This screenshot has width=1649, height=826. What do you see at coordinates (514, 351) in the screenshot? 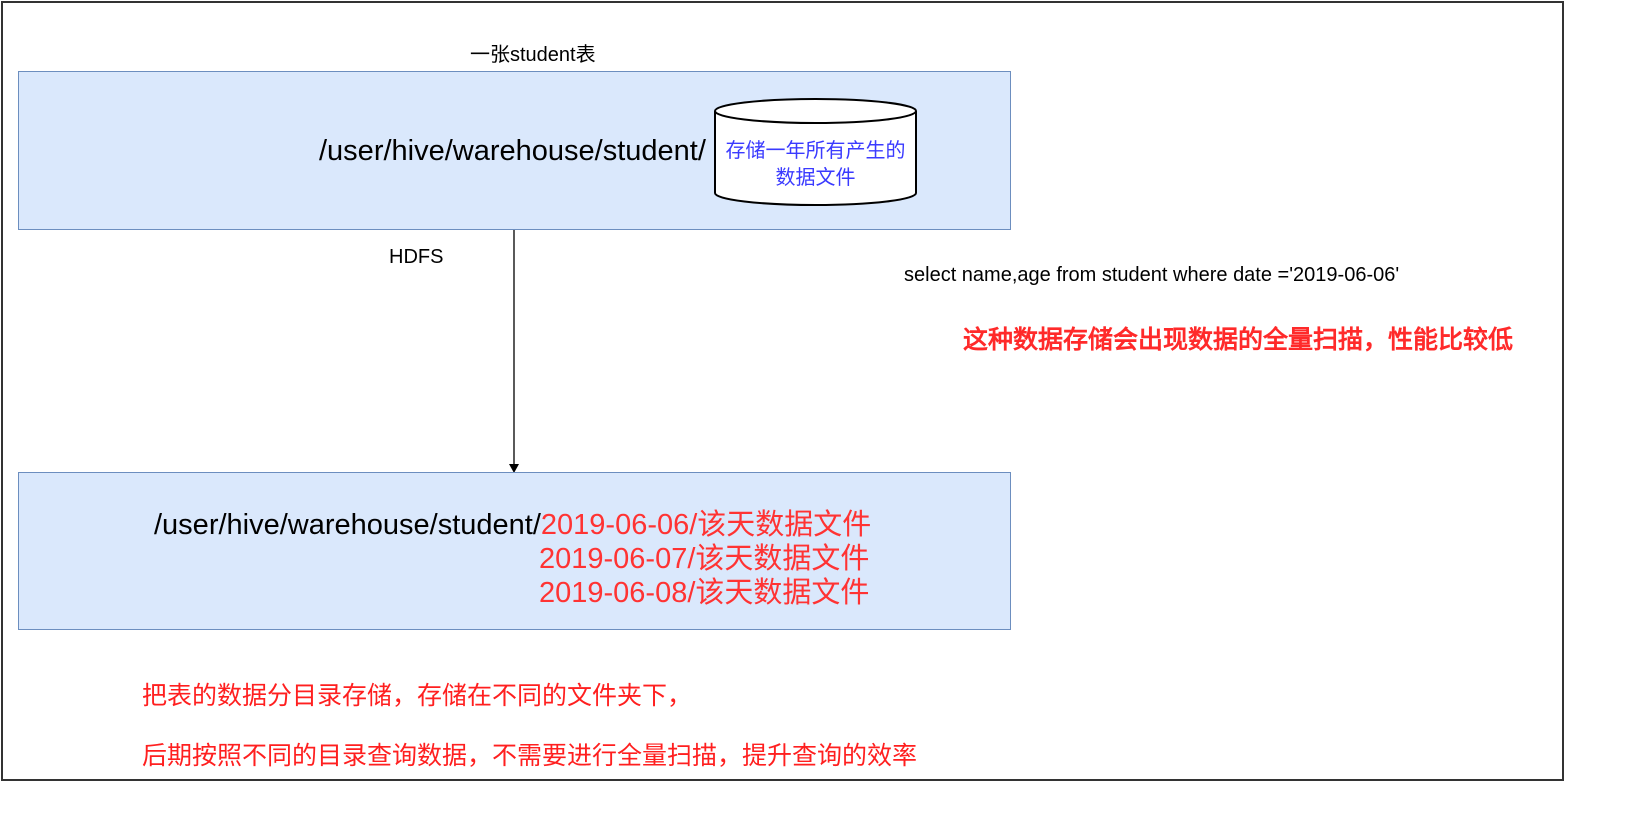
I see `connector-arrow` at bounding box center [514, 351].